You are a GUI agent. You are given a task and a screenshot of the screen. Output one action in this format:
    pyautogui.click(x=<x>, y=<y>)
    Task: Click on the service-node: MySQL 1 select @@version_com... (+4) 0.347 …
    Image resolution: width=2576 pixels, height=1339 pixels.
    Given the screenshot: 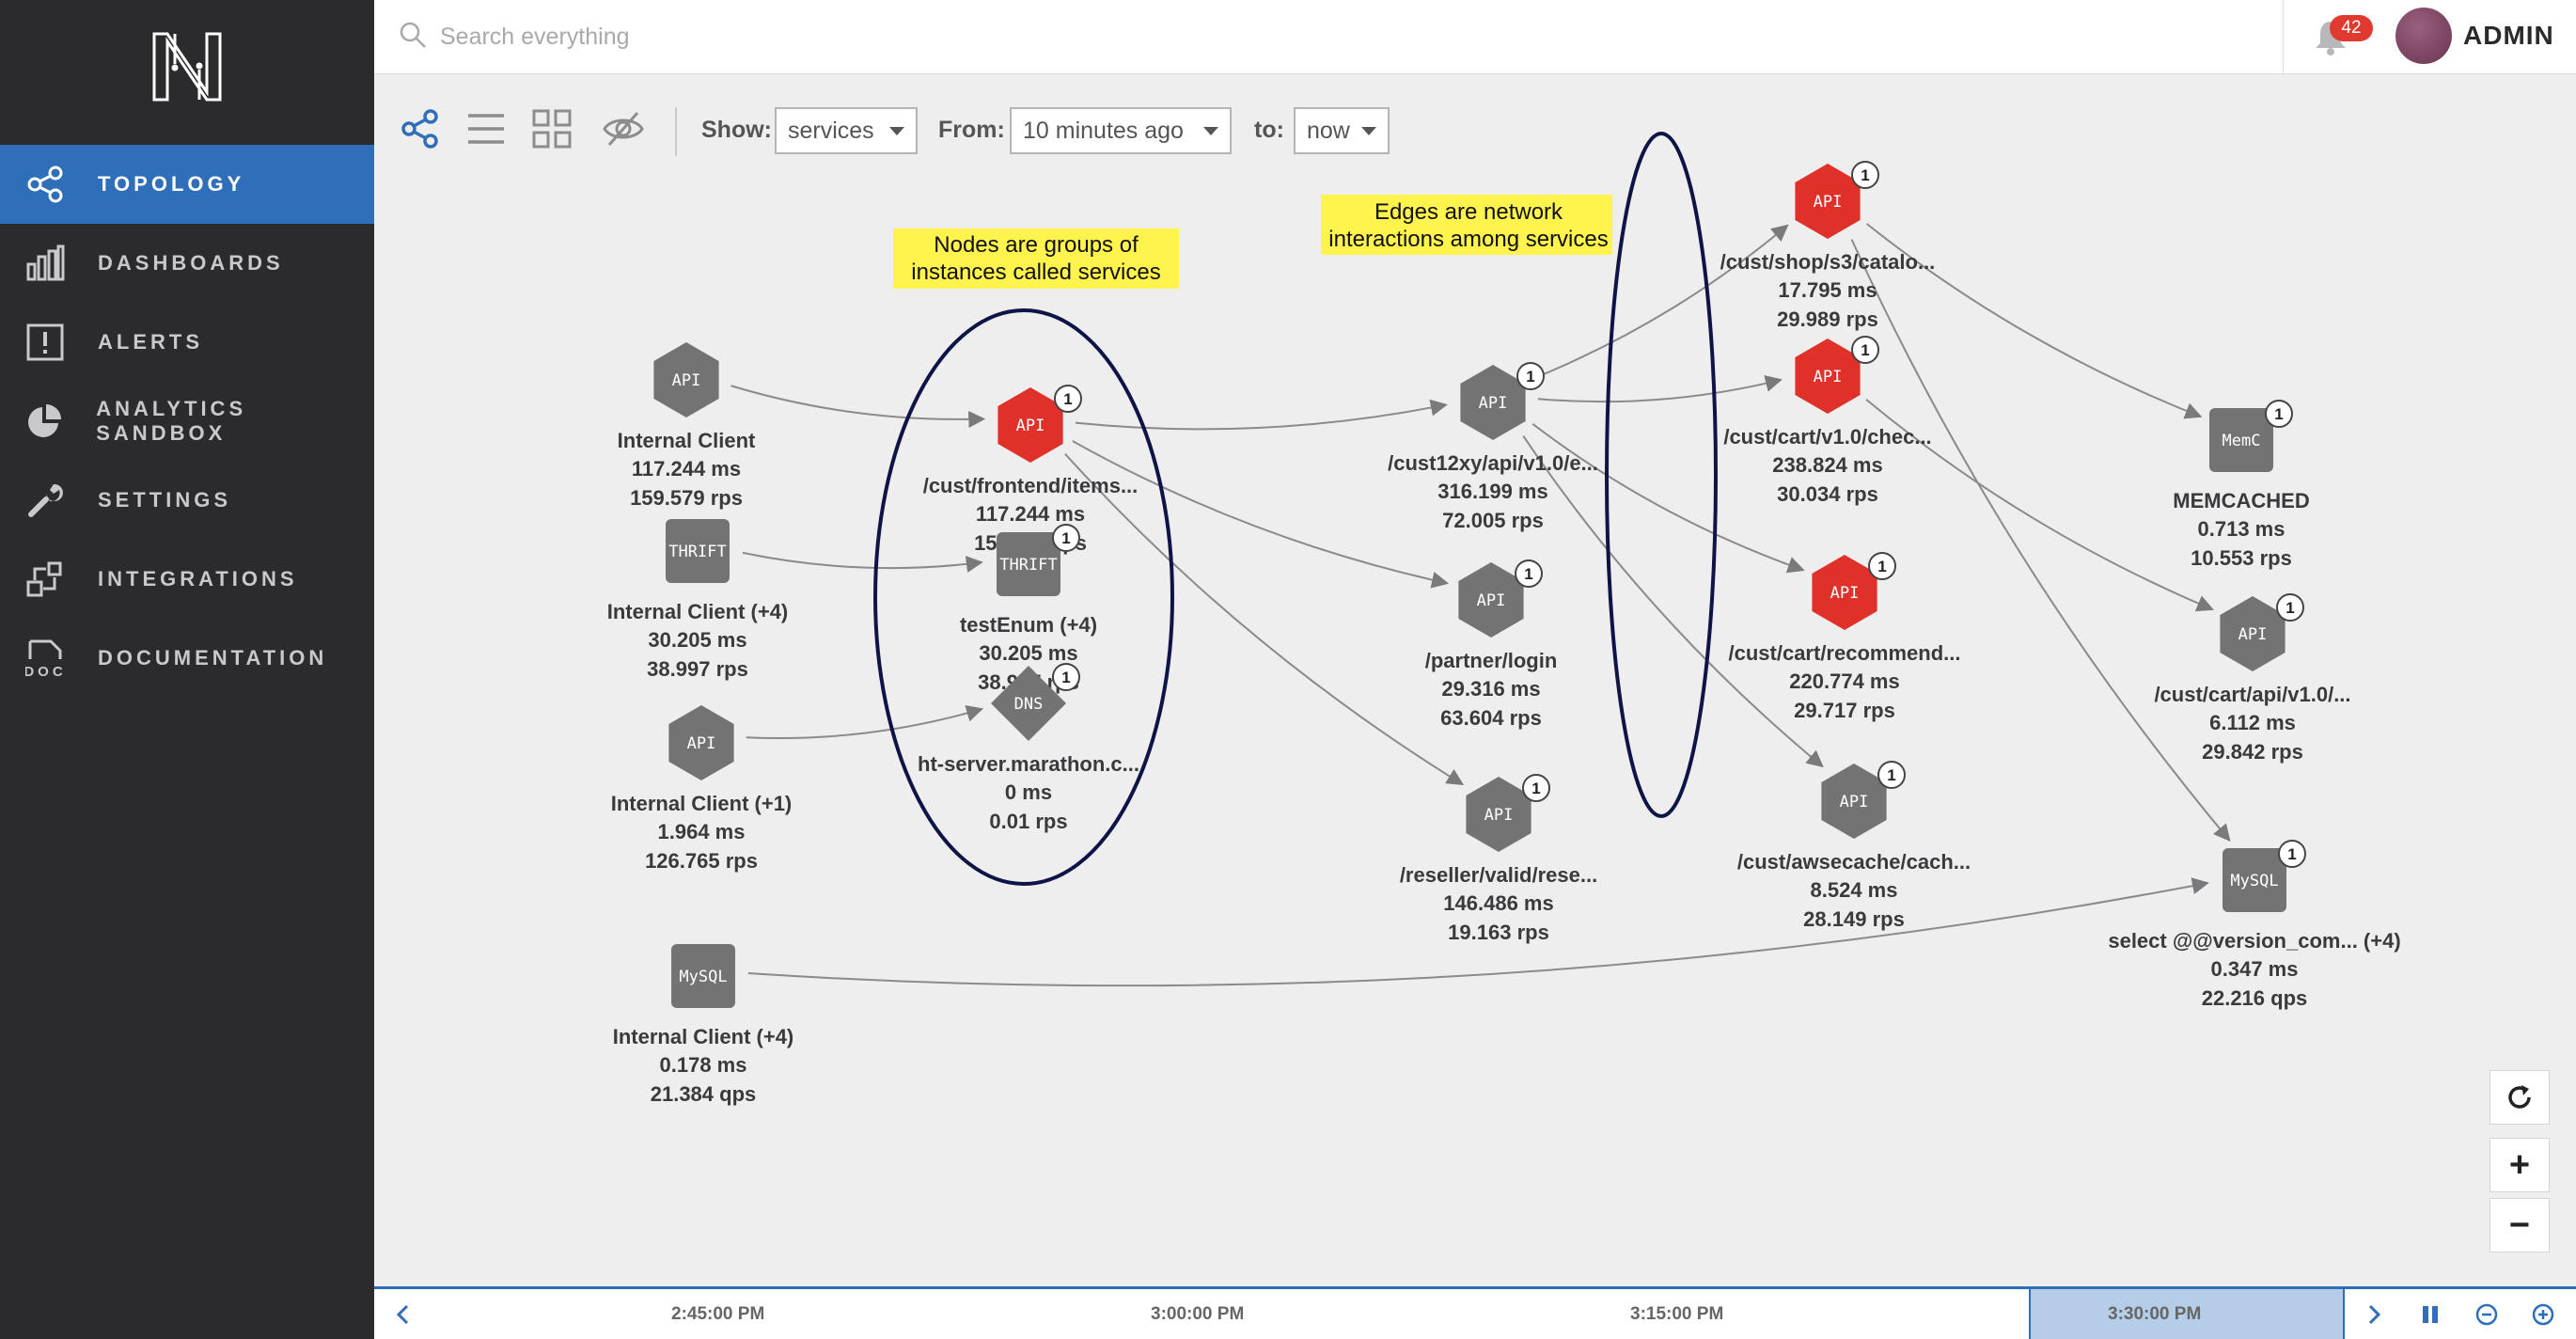 What is the action you would take?
    pyautogui.click(x=2255, y=925)
    